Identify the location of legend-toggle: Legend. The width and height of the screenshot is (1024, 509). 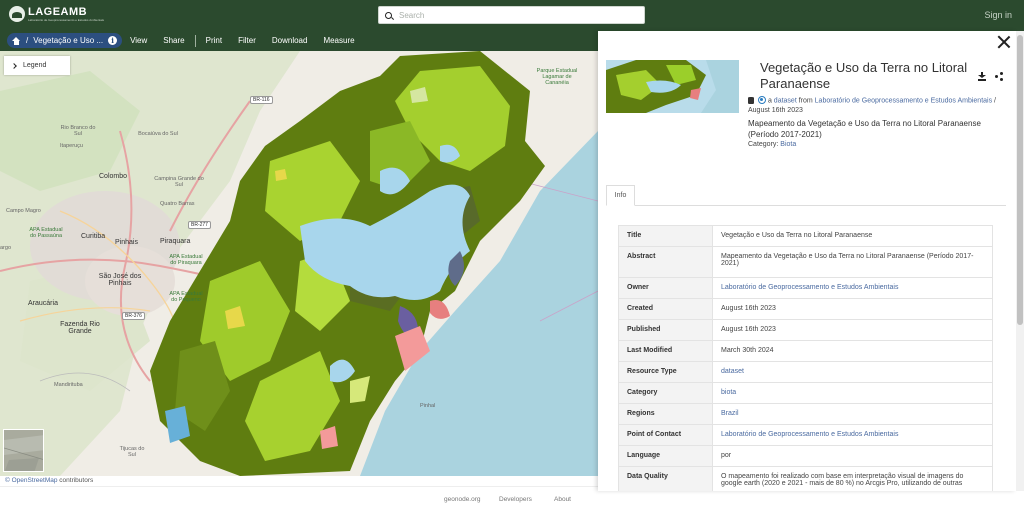
(37, 65).